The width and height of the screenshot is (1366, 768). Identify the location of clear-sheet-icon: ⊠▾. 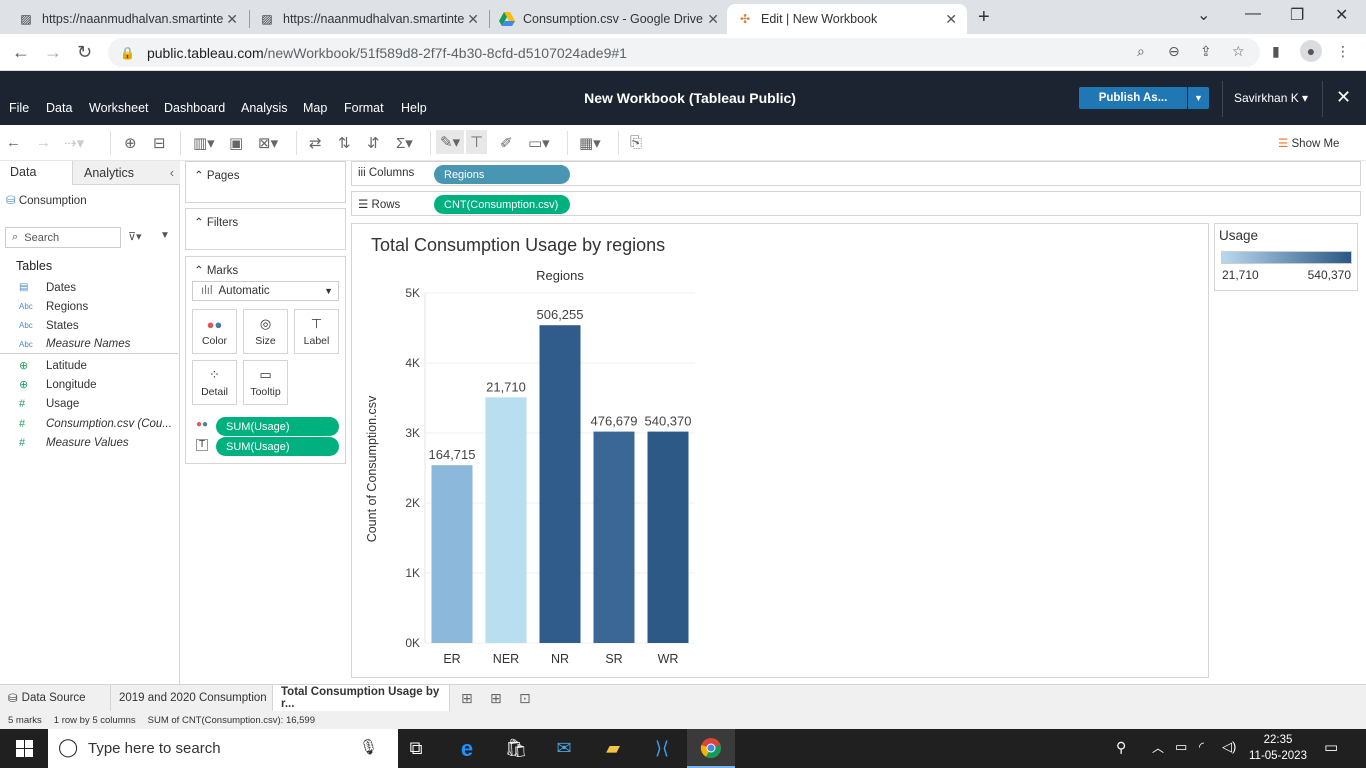
(268, 143).